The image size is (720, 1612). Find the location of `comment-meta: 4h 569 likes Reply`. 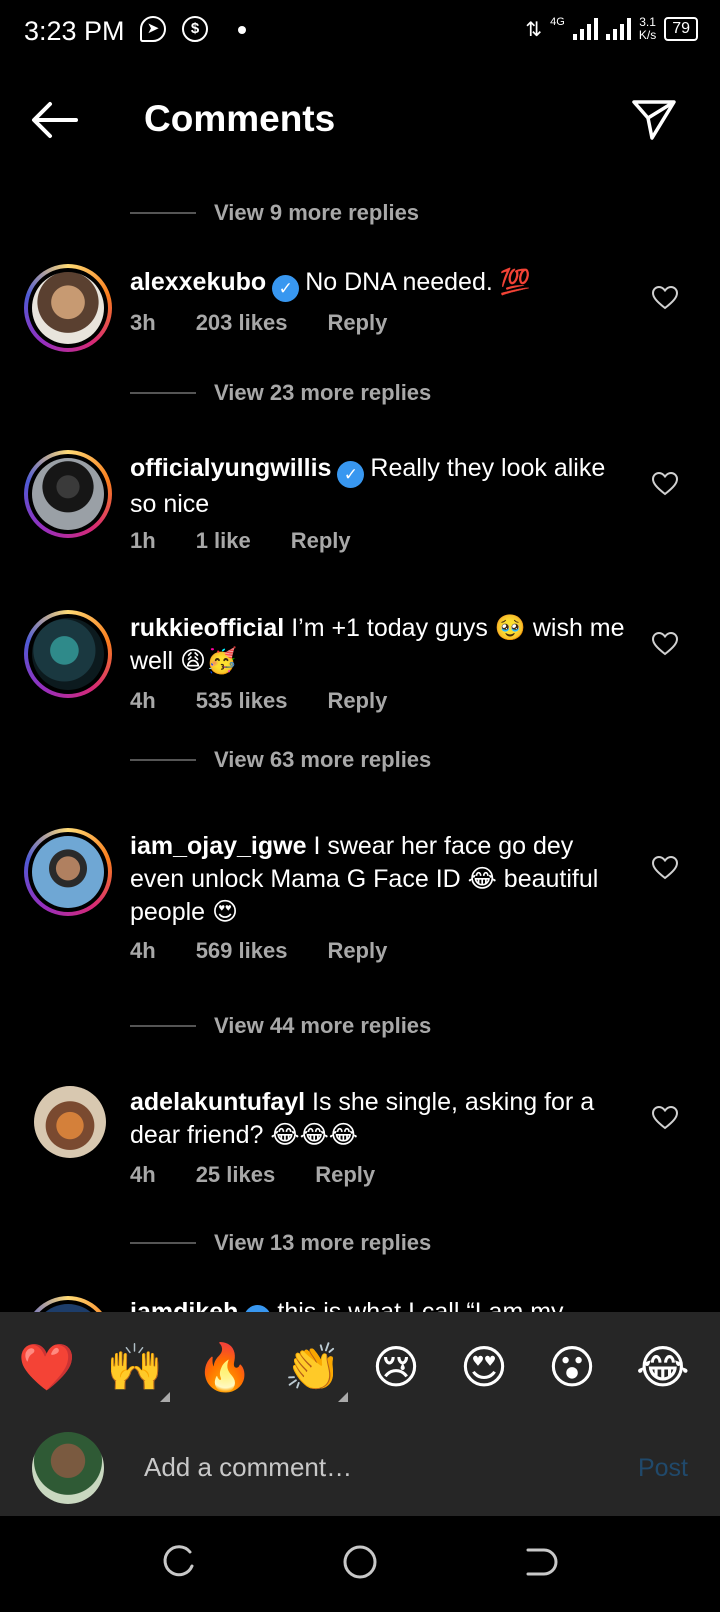

comment-meta: 4h 569 likes Reply is located at coordinates (278, 951).